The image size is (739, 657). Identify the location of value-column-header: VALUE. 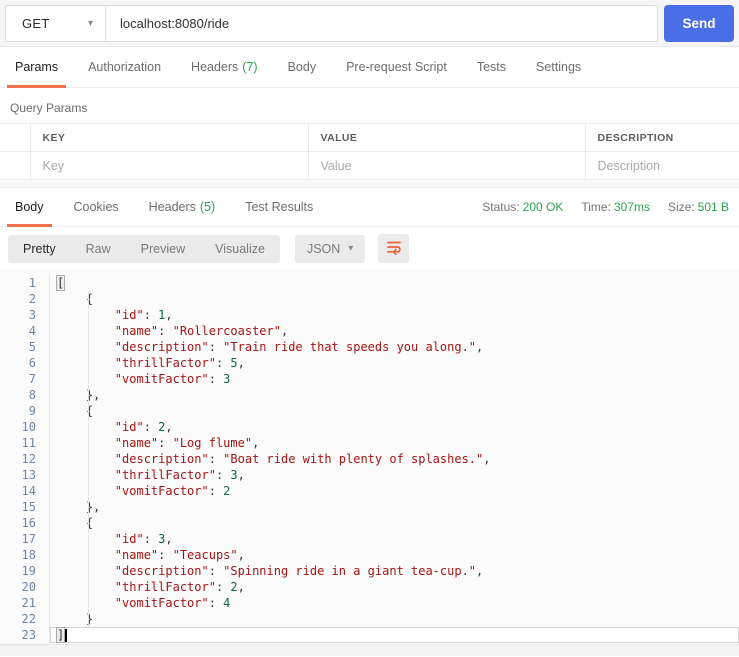
(447, 137).